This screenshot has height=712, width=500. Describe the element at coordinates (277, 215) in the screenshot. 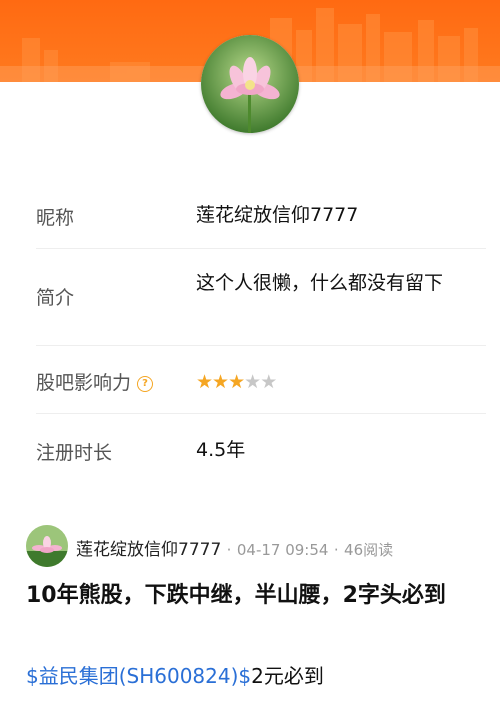

I see `nickname-value: 莲花绽放信仰7777` at that location.